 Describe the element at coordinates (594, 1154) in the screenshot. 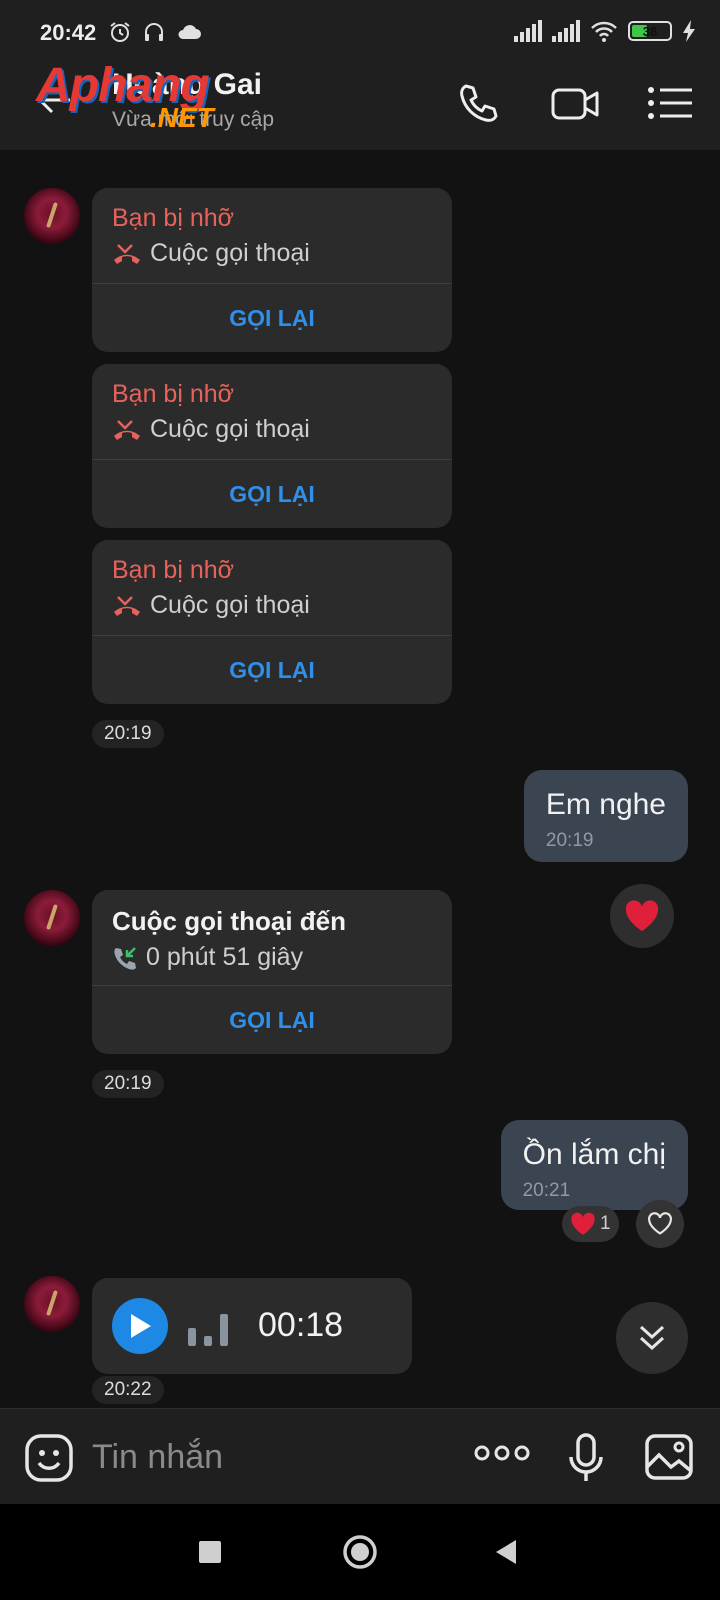

I see `message-text: Ồn lắm chị` at that location.